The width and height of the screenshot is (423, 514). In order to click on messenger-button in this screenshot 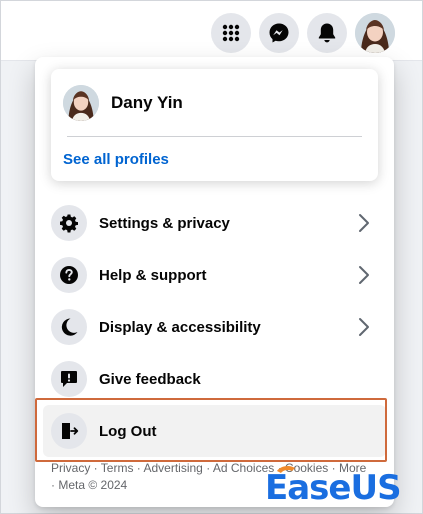, I will do `click(279, 33)`.